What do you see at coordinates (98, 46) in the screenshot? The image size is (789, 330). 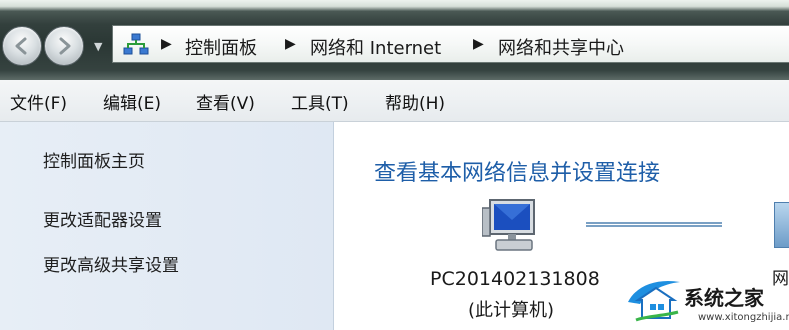 I see `recent-pages-dropdown-icon: ▼` at bounding box center [98, 46].